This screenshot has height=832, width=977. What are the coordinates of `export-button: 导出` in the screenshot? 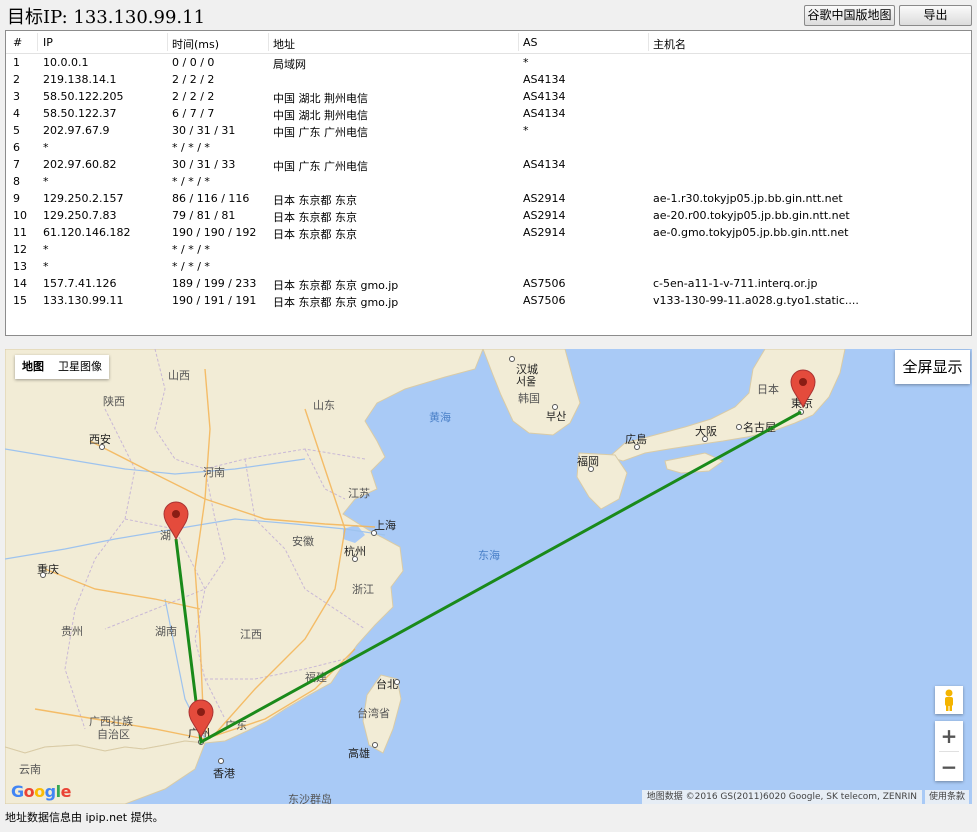 It's located at (935, 15).